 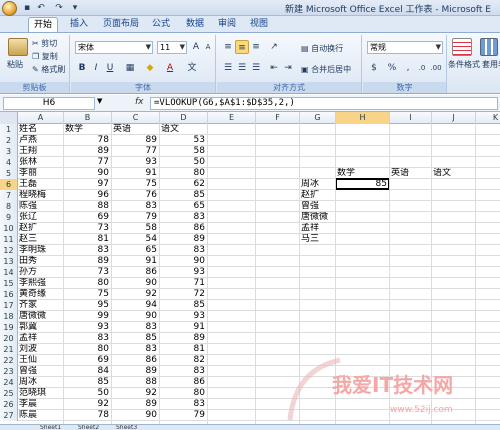 I want to click on percent-icon: %, so click(x=392, y=68).